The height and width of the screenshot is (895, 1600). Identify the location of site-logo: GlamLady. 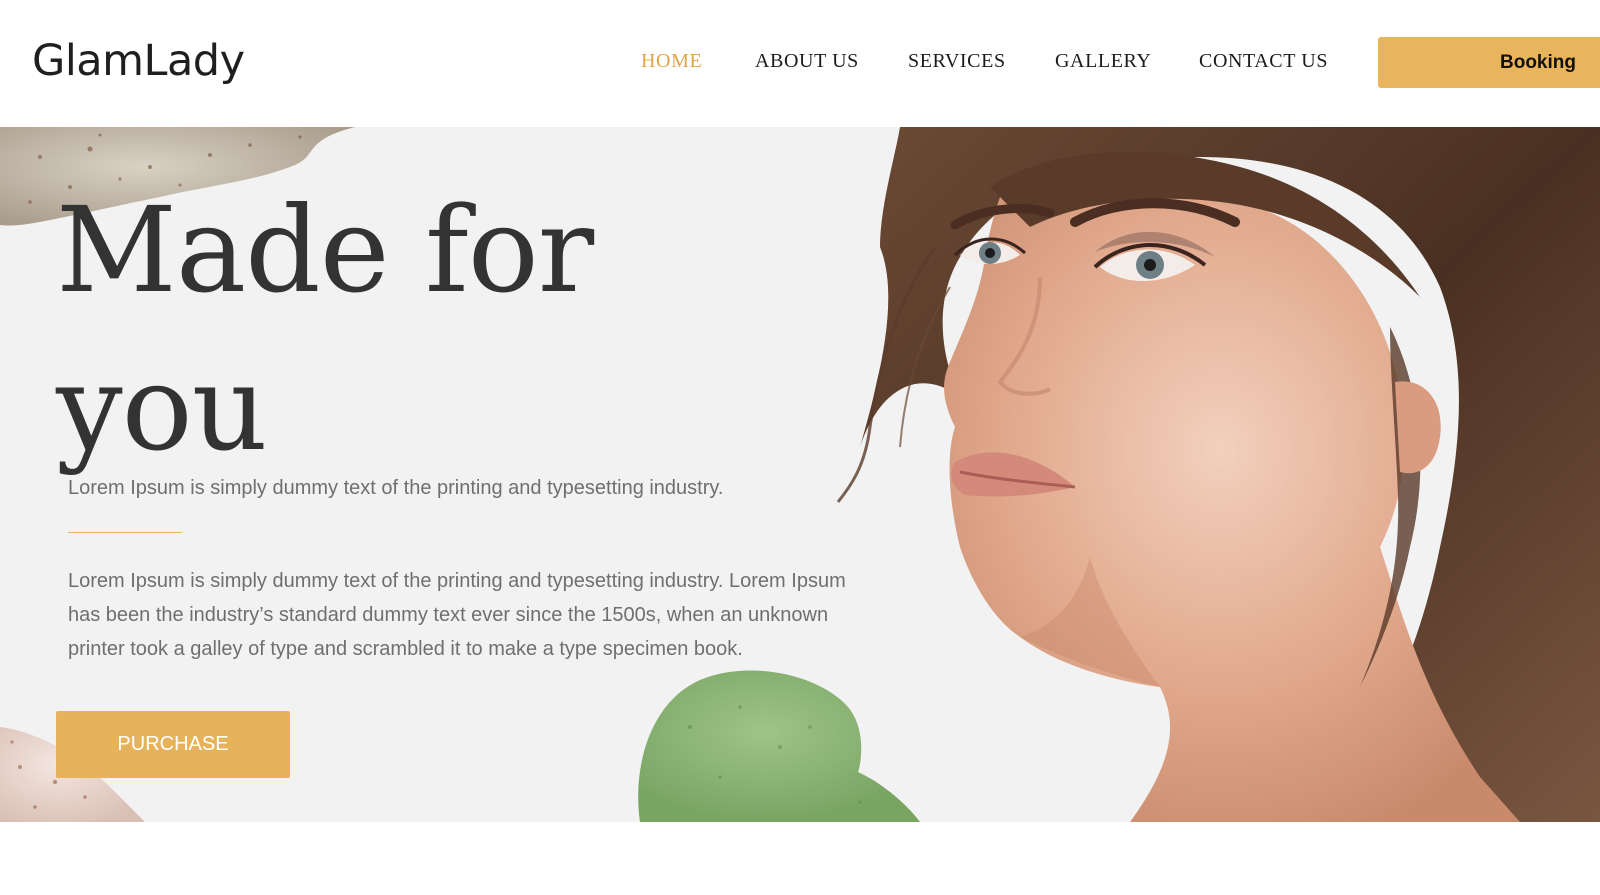
(138, 61).